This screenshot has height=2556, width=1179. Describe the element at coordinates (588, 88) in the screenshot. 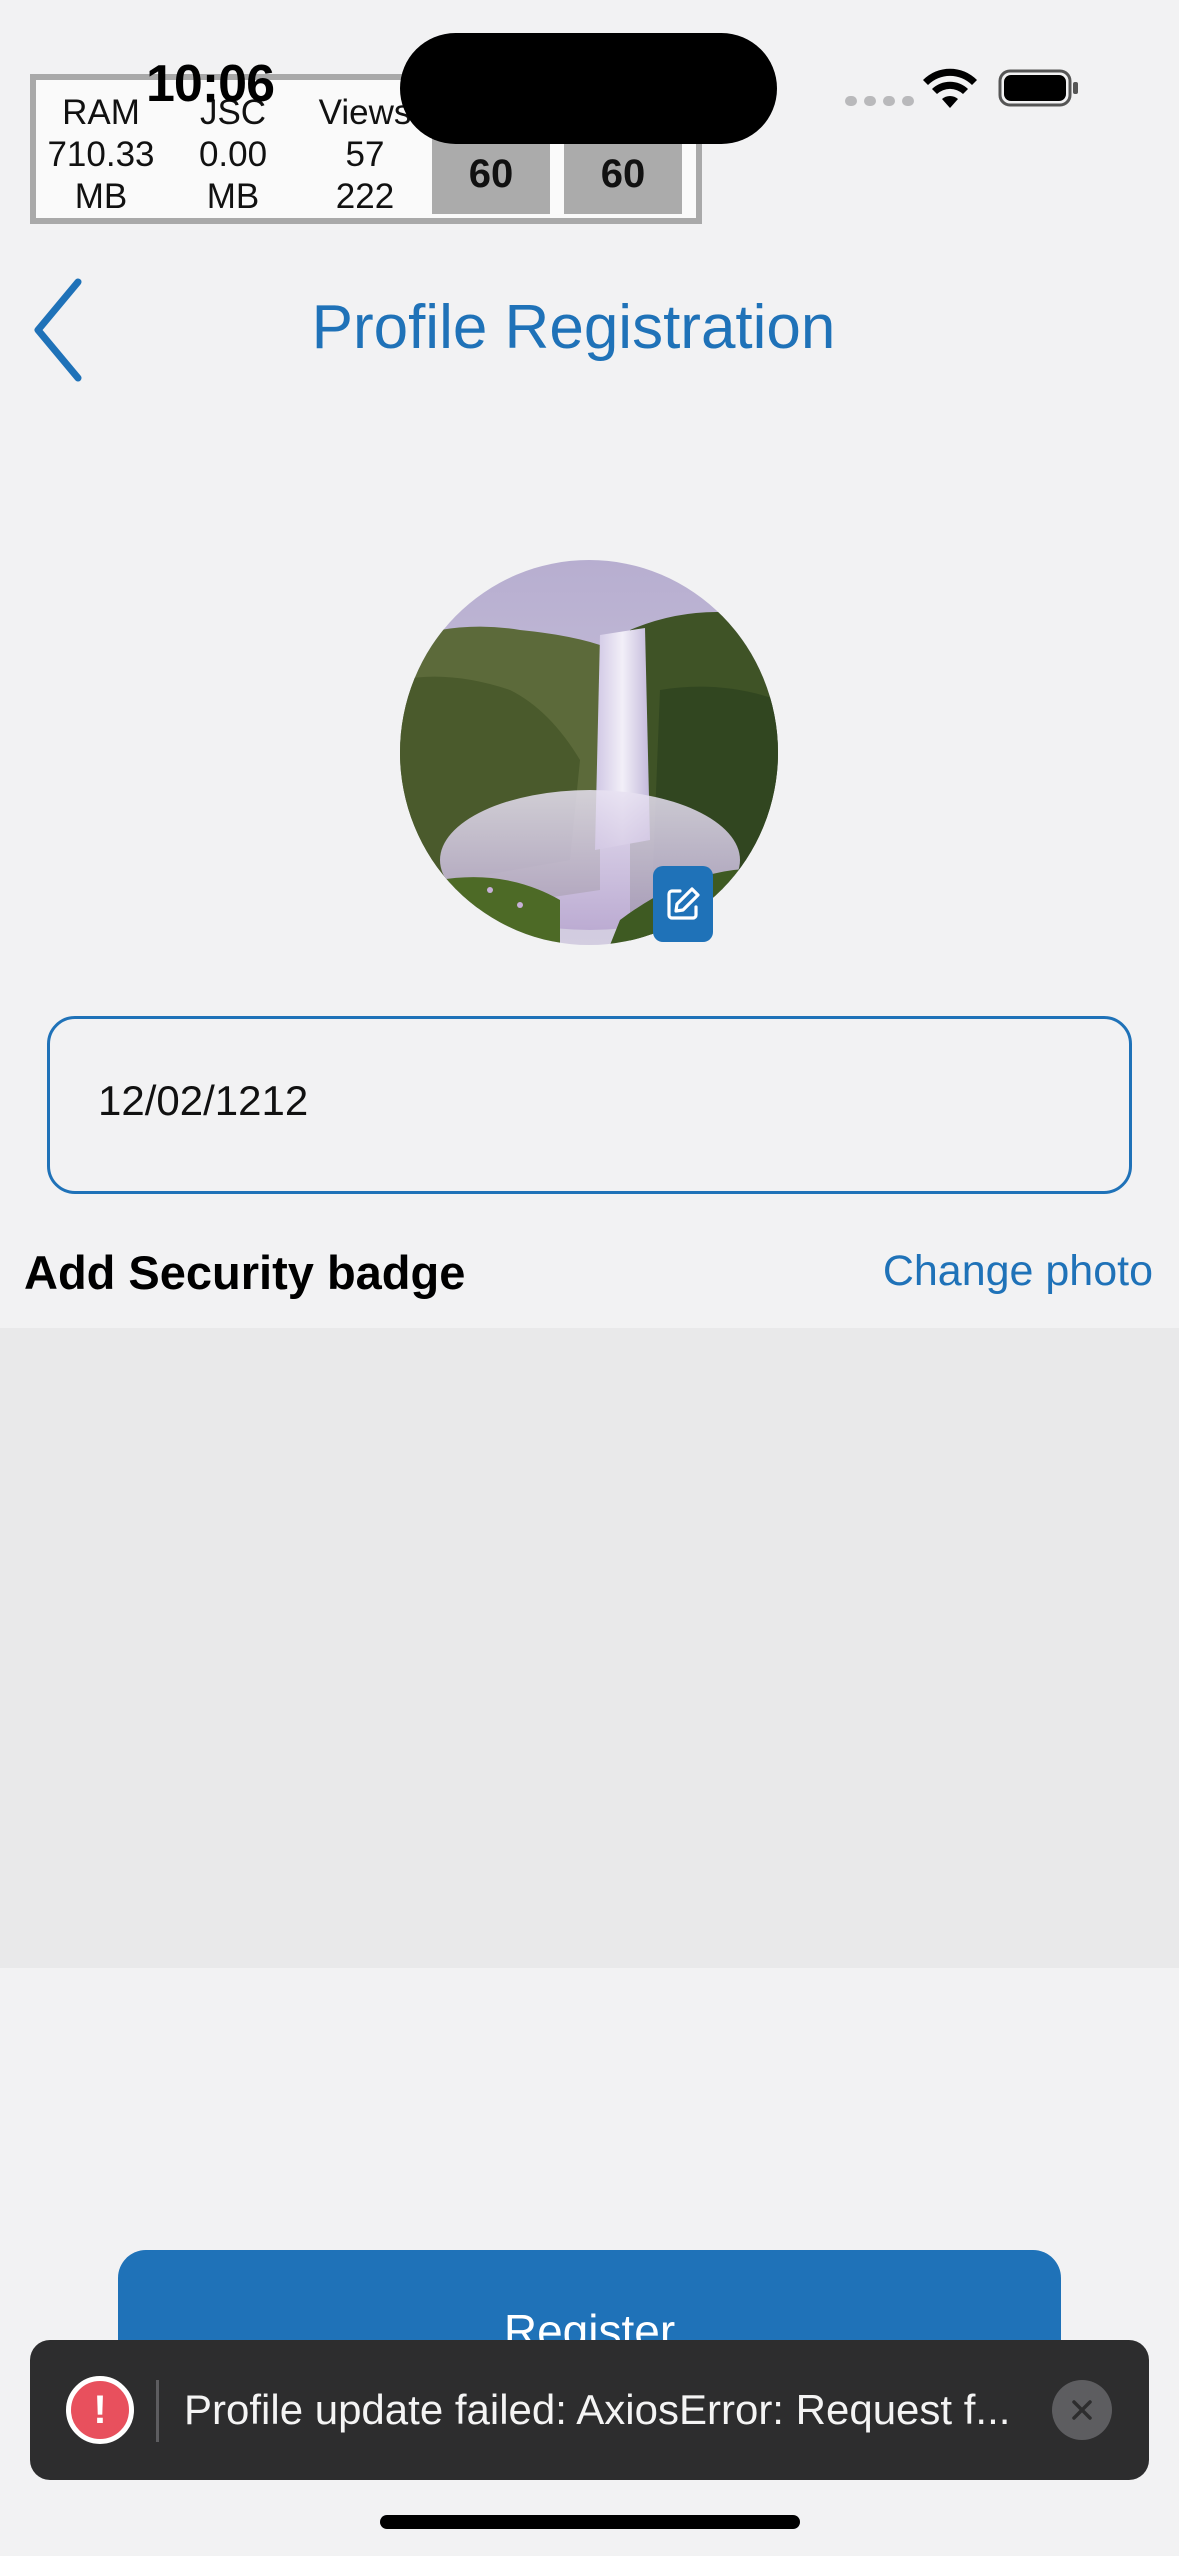

I see `dynamic-island` at that location.